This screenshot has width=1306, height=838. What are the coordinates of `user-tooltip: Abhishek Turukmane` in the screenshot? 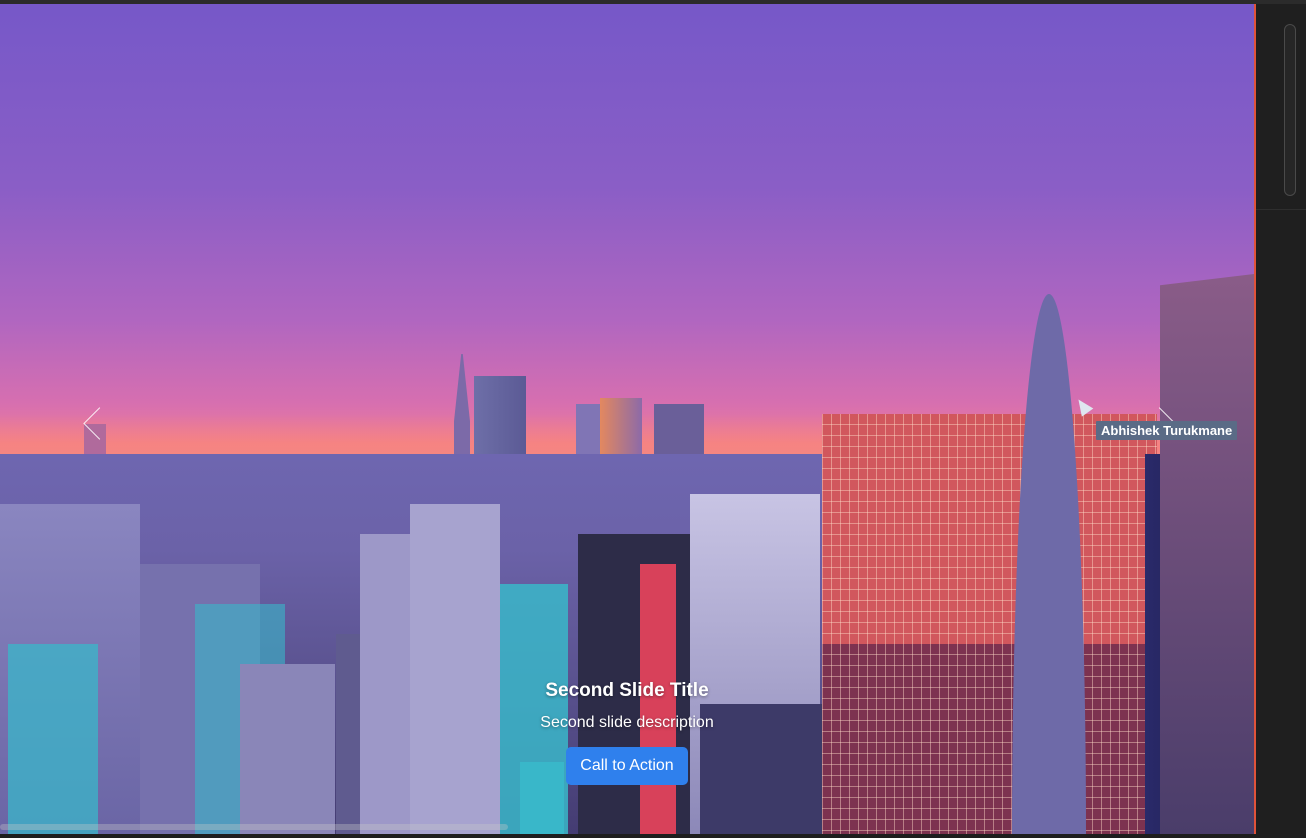 It's located at (1167, 430).